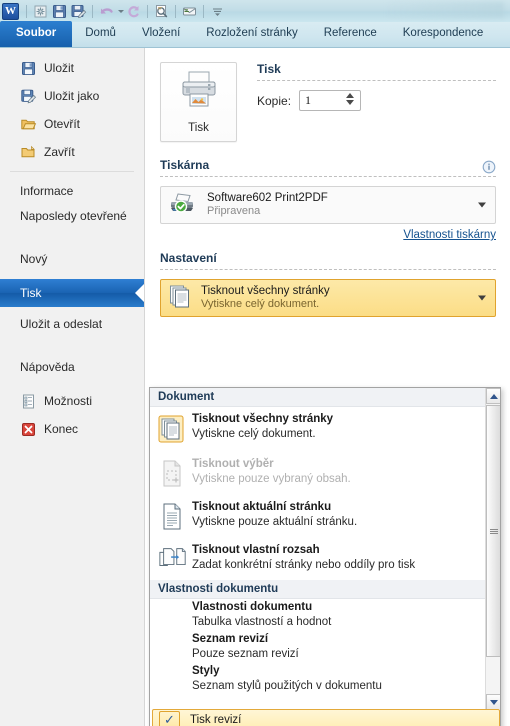 Image resolution: width=510 pixels, height=726 pixels. Describe the element at coordinates (173, 557) in the screenshot. I see `custom-range-icon` at that location.